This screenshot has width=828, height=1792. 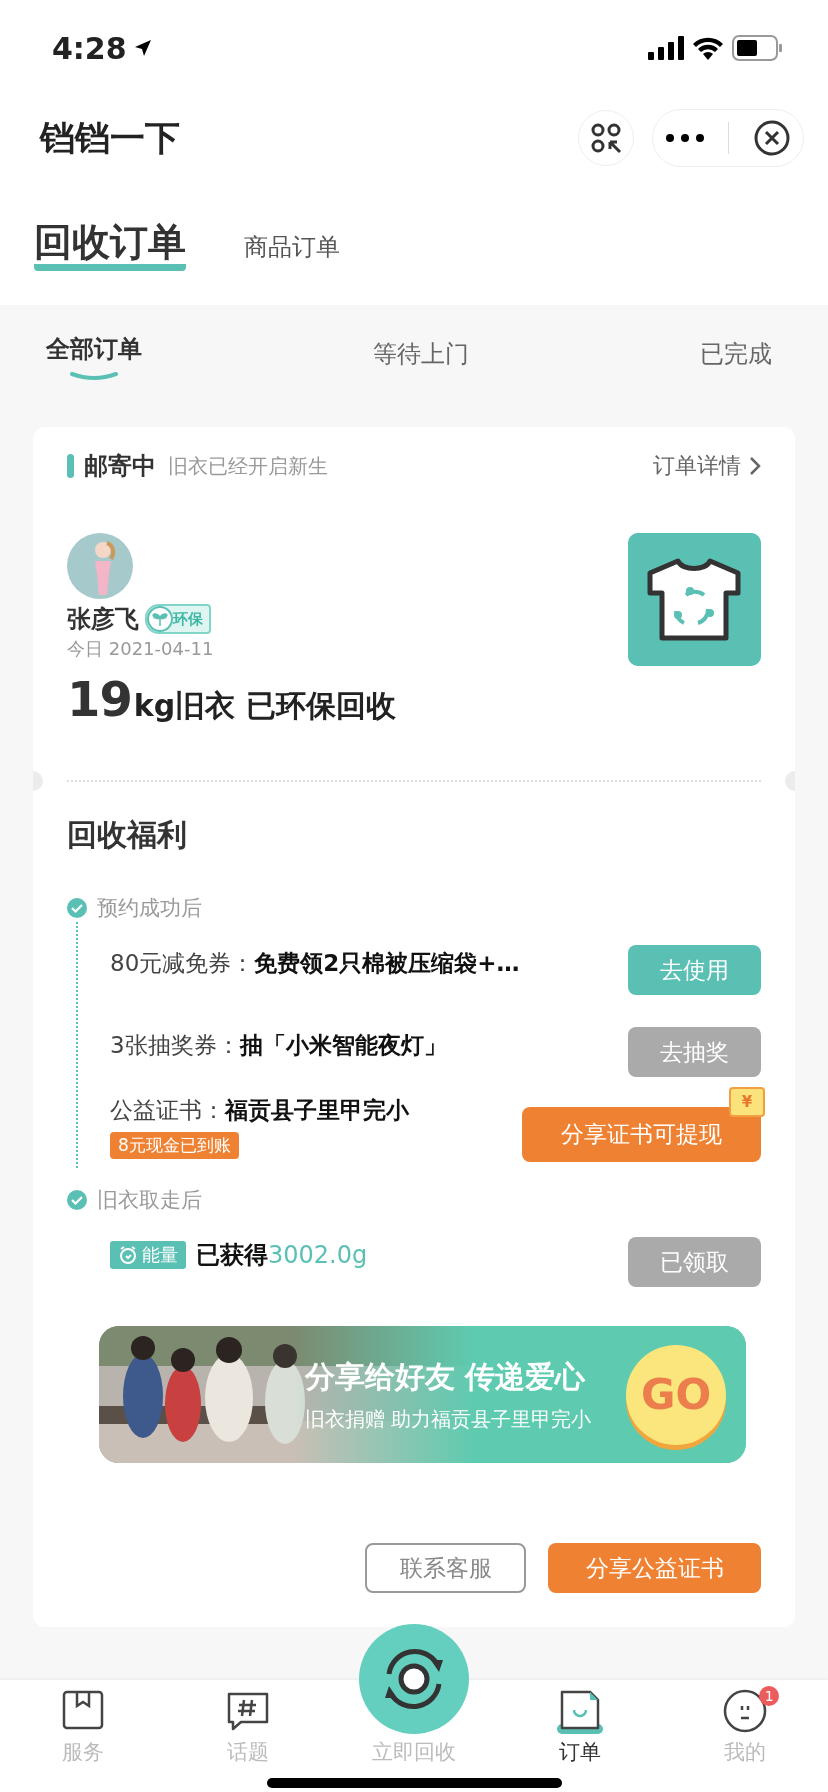 I want to click on nav-tab: 话题, so click(x=248, y=1727).